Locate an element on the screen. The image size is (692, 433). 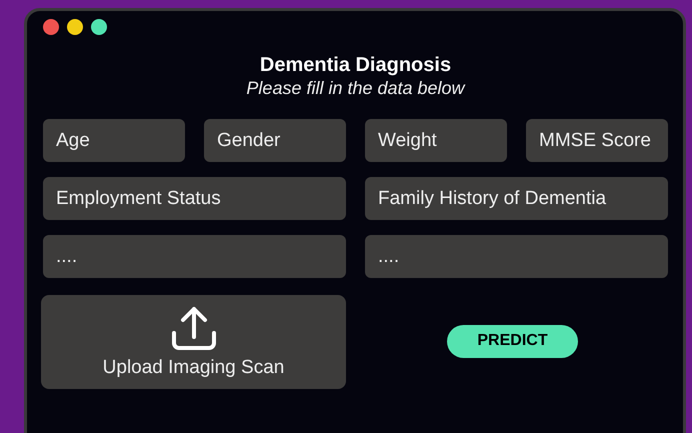
form-title: Dementia Diagnosis is located at coordinates (355, 65).